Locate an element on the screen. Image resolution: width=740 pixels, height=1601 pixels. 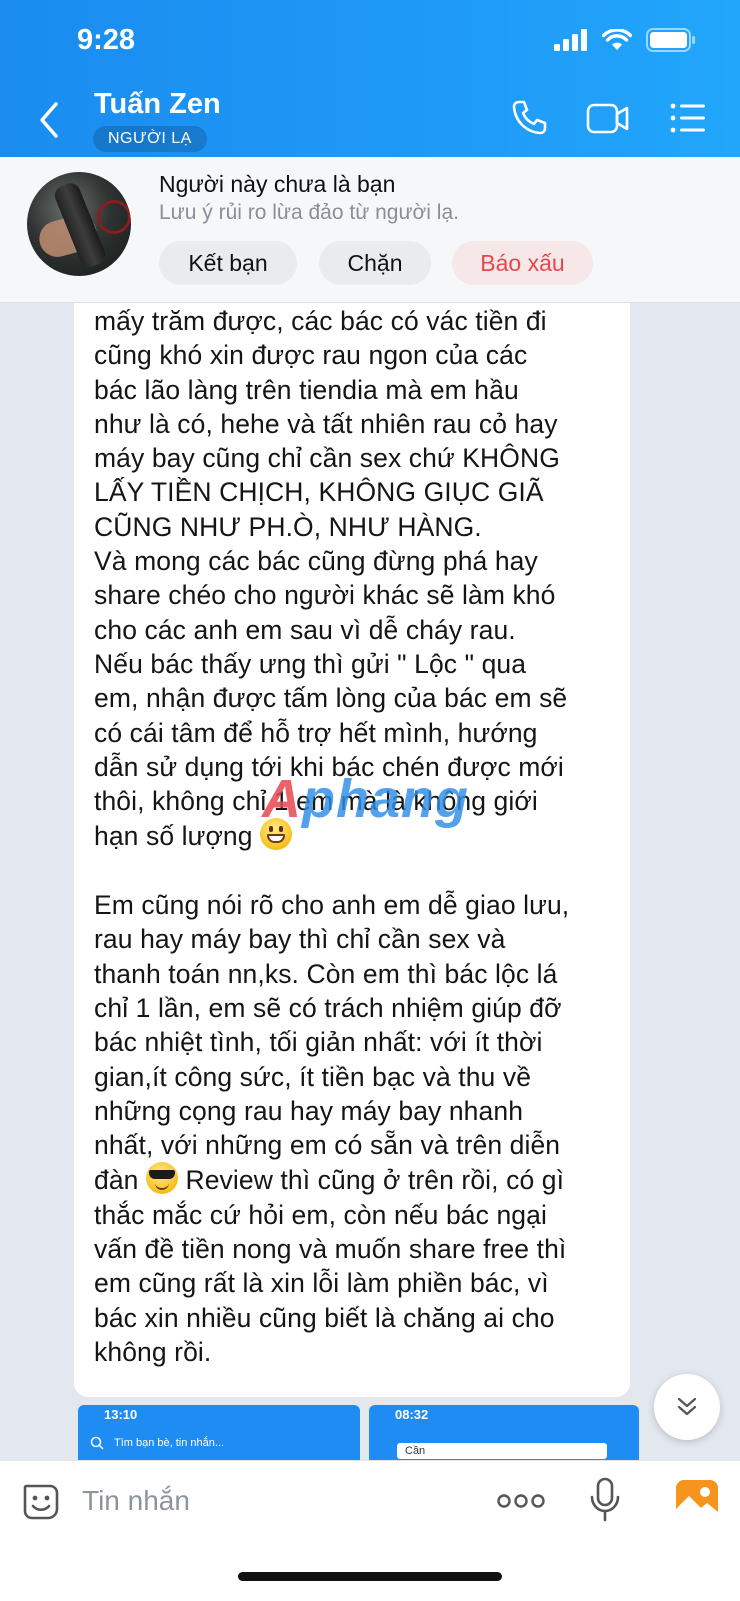
message-line: chỉ 1 lần, em sẽ có trách nhiệm giúp đỡ is located at coordinates (328, 1007).